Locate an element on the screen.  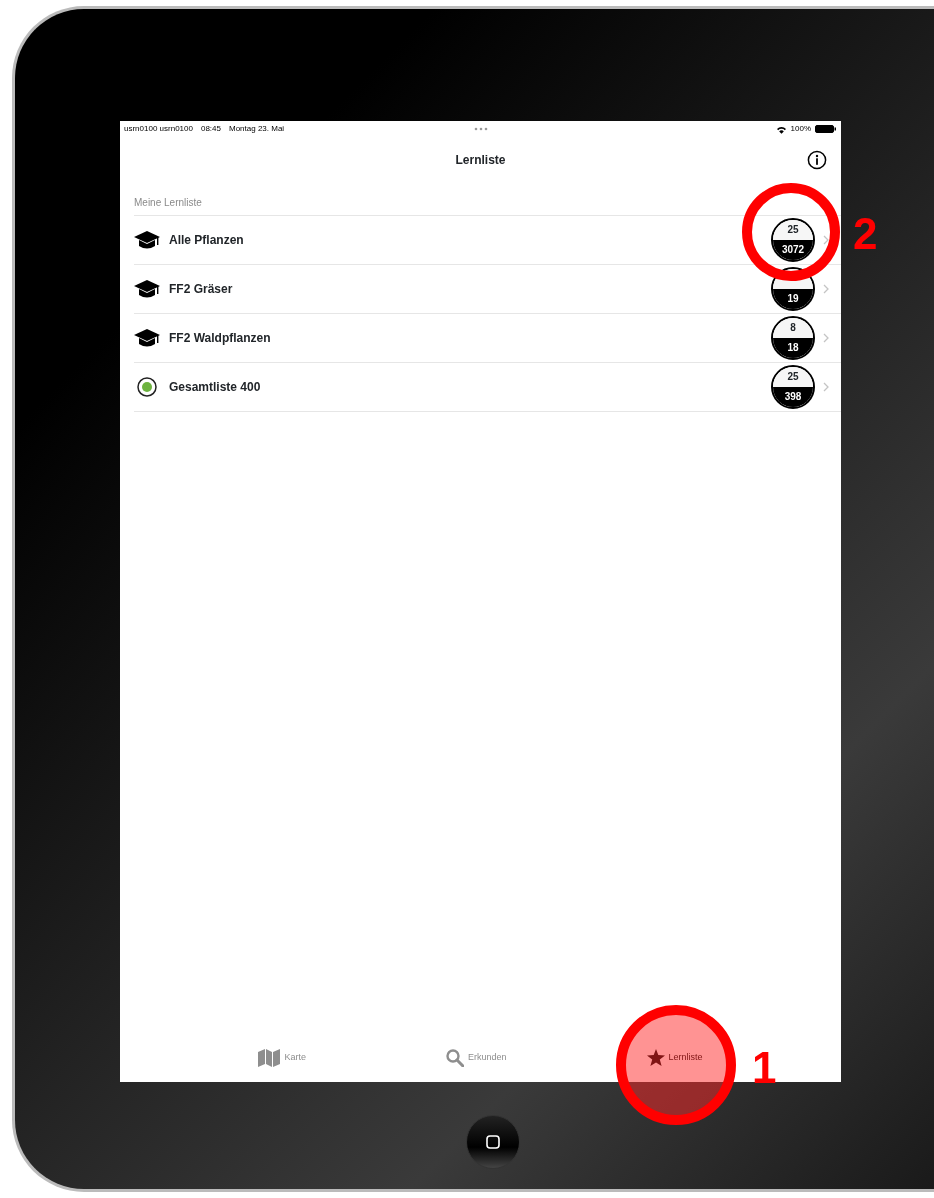
tab-item: Erkunden is located at coordinates (476, 1057).